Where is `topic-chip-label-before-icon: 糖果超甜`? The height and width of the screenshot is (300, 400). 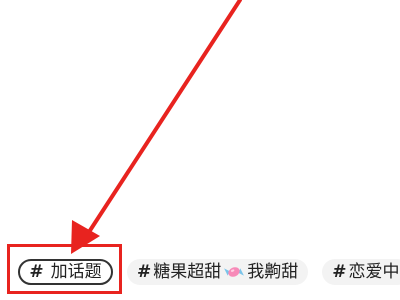 topic-chip-label-before-icon: 糖果超甜 is located at coordinates (187, 272).